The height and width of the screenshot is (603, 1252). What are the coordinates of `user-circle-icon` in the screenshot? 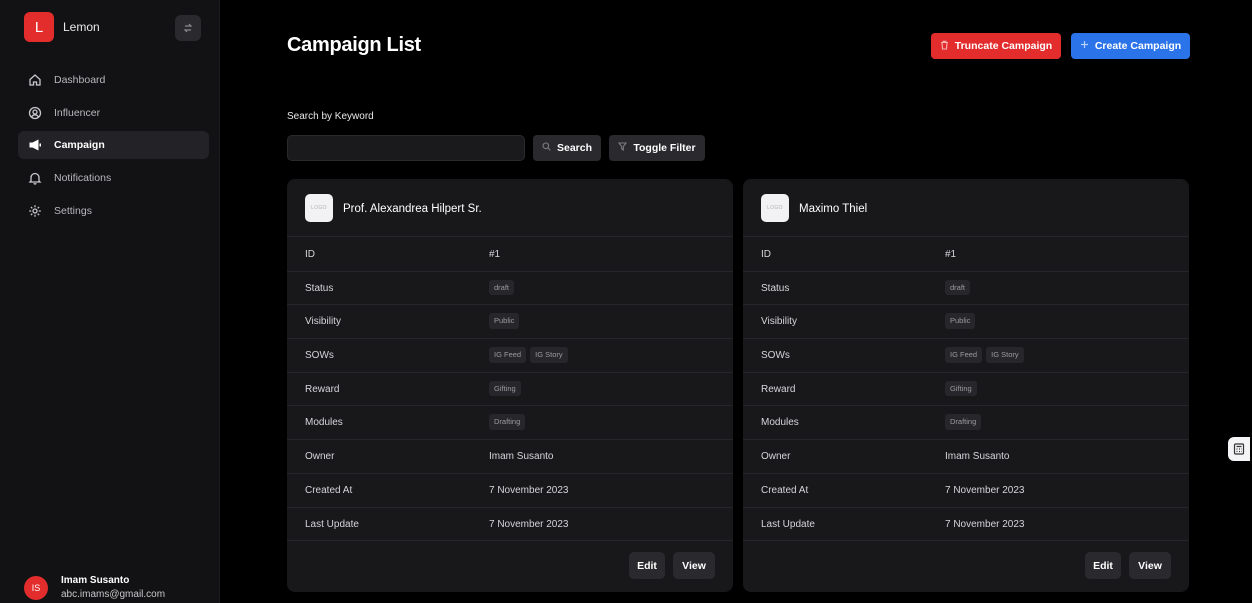 It's located at (35, 113).